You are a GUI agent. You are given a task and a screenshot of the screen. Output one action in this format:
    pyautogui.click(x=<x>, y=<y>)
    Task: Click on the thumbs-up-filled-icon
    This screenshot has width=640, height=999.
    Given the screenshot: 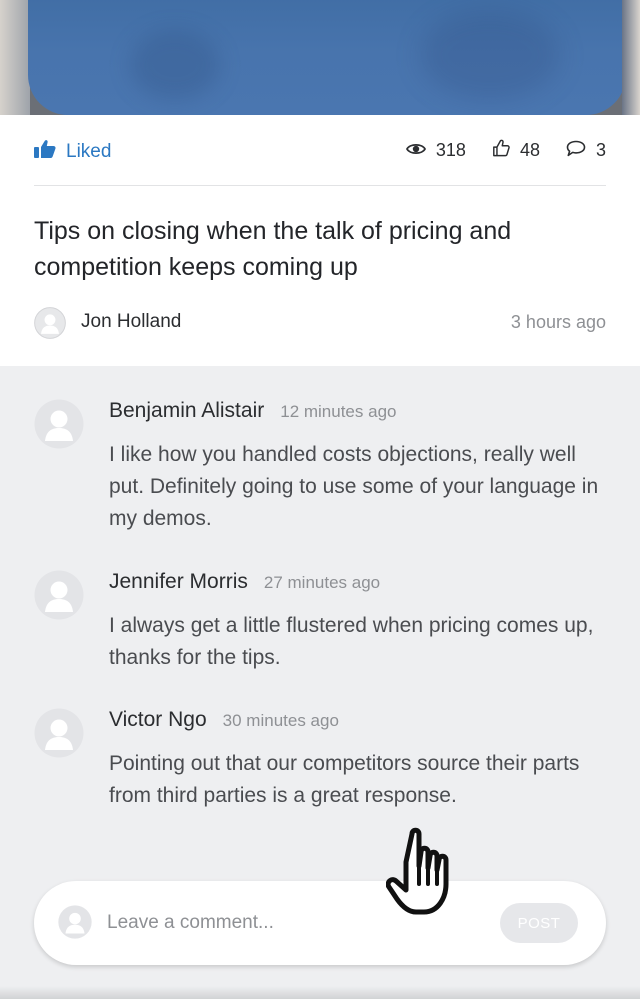 What is the action you would take?
    pyautogui.click(x=45, y=152)
    